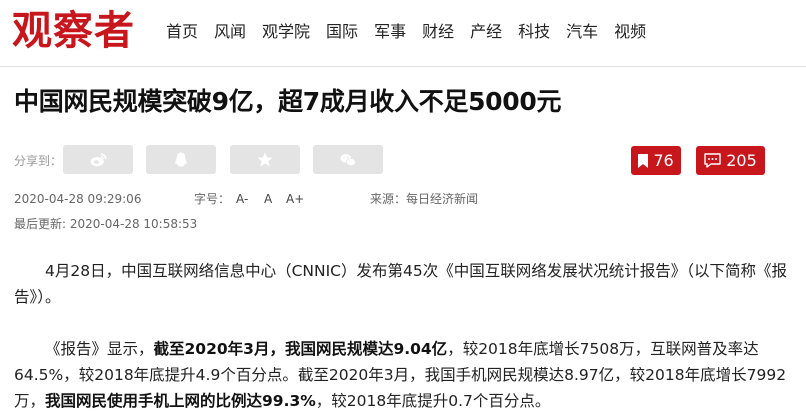 This screenshot has height=420, width=806. What do you see at coordinates (582, 32) in the screenshot?
I see `nav-item-auto: 汽车` at bounding box center [582, 32].